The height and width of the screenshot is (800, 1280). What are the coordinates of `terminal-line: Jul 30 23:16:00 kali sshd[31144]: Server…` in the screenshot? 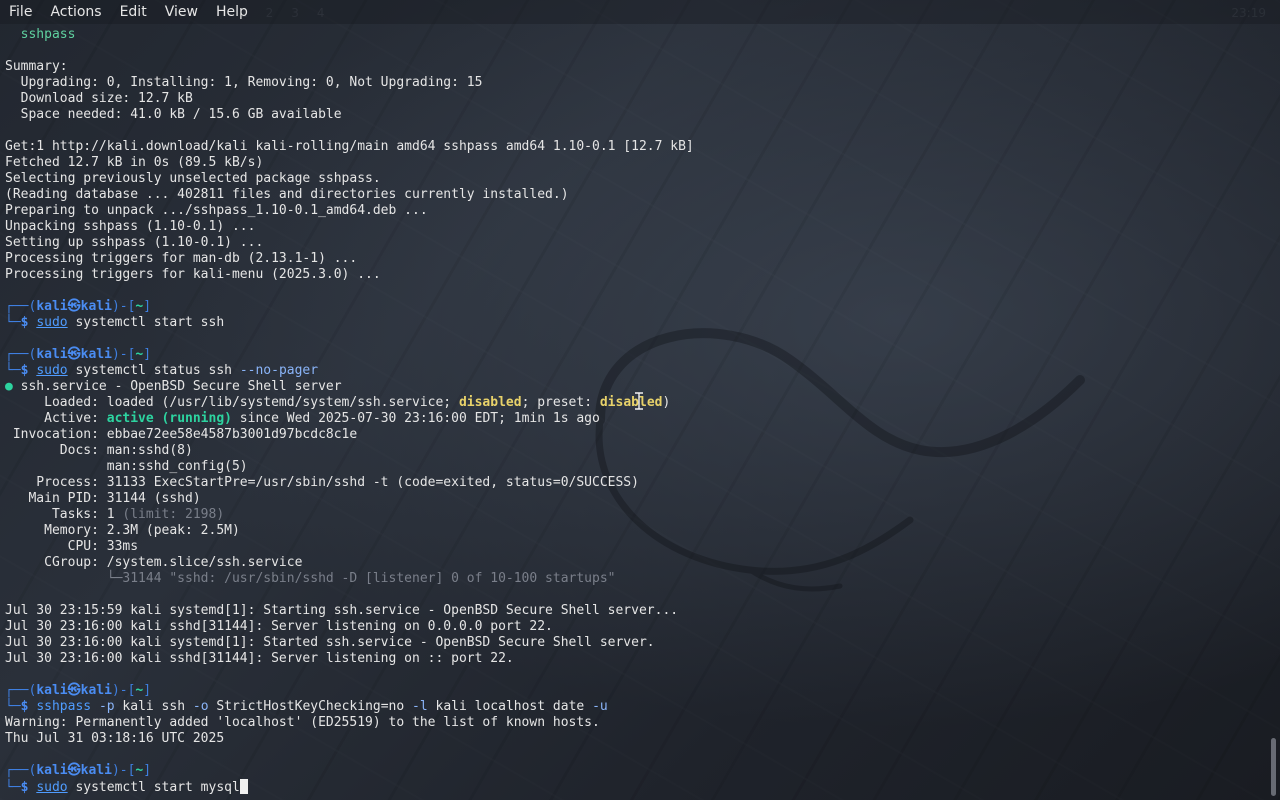 It's located at (635, 659).